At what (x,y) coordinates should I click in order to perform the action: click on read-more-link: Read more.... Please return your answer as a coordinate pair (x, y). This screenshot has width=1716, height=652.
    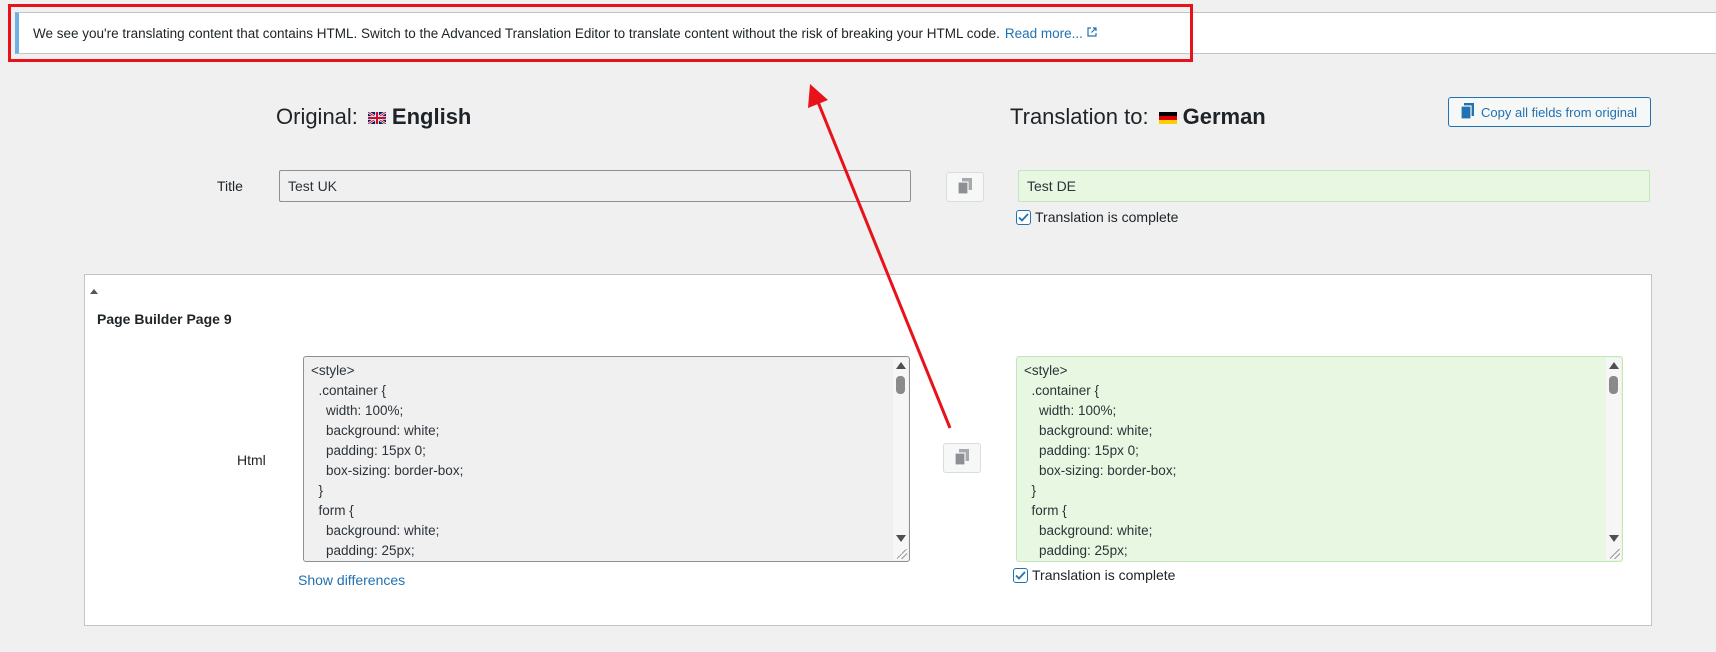
    Looking at the image, I should click on (1044, 33).